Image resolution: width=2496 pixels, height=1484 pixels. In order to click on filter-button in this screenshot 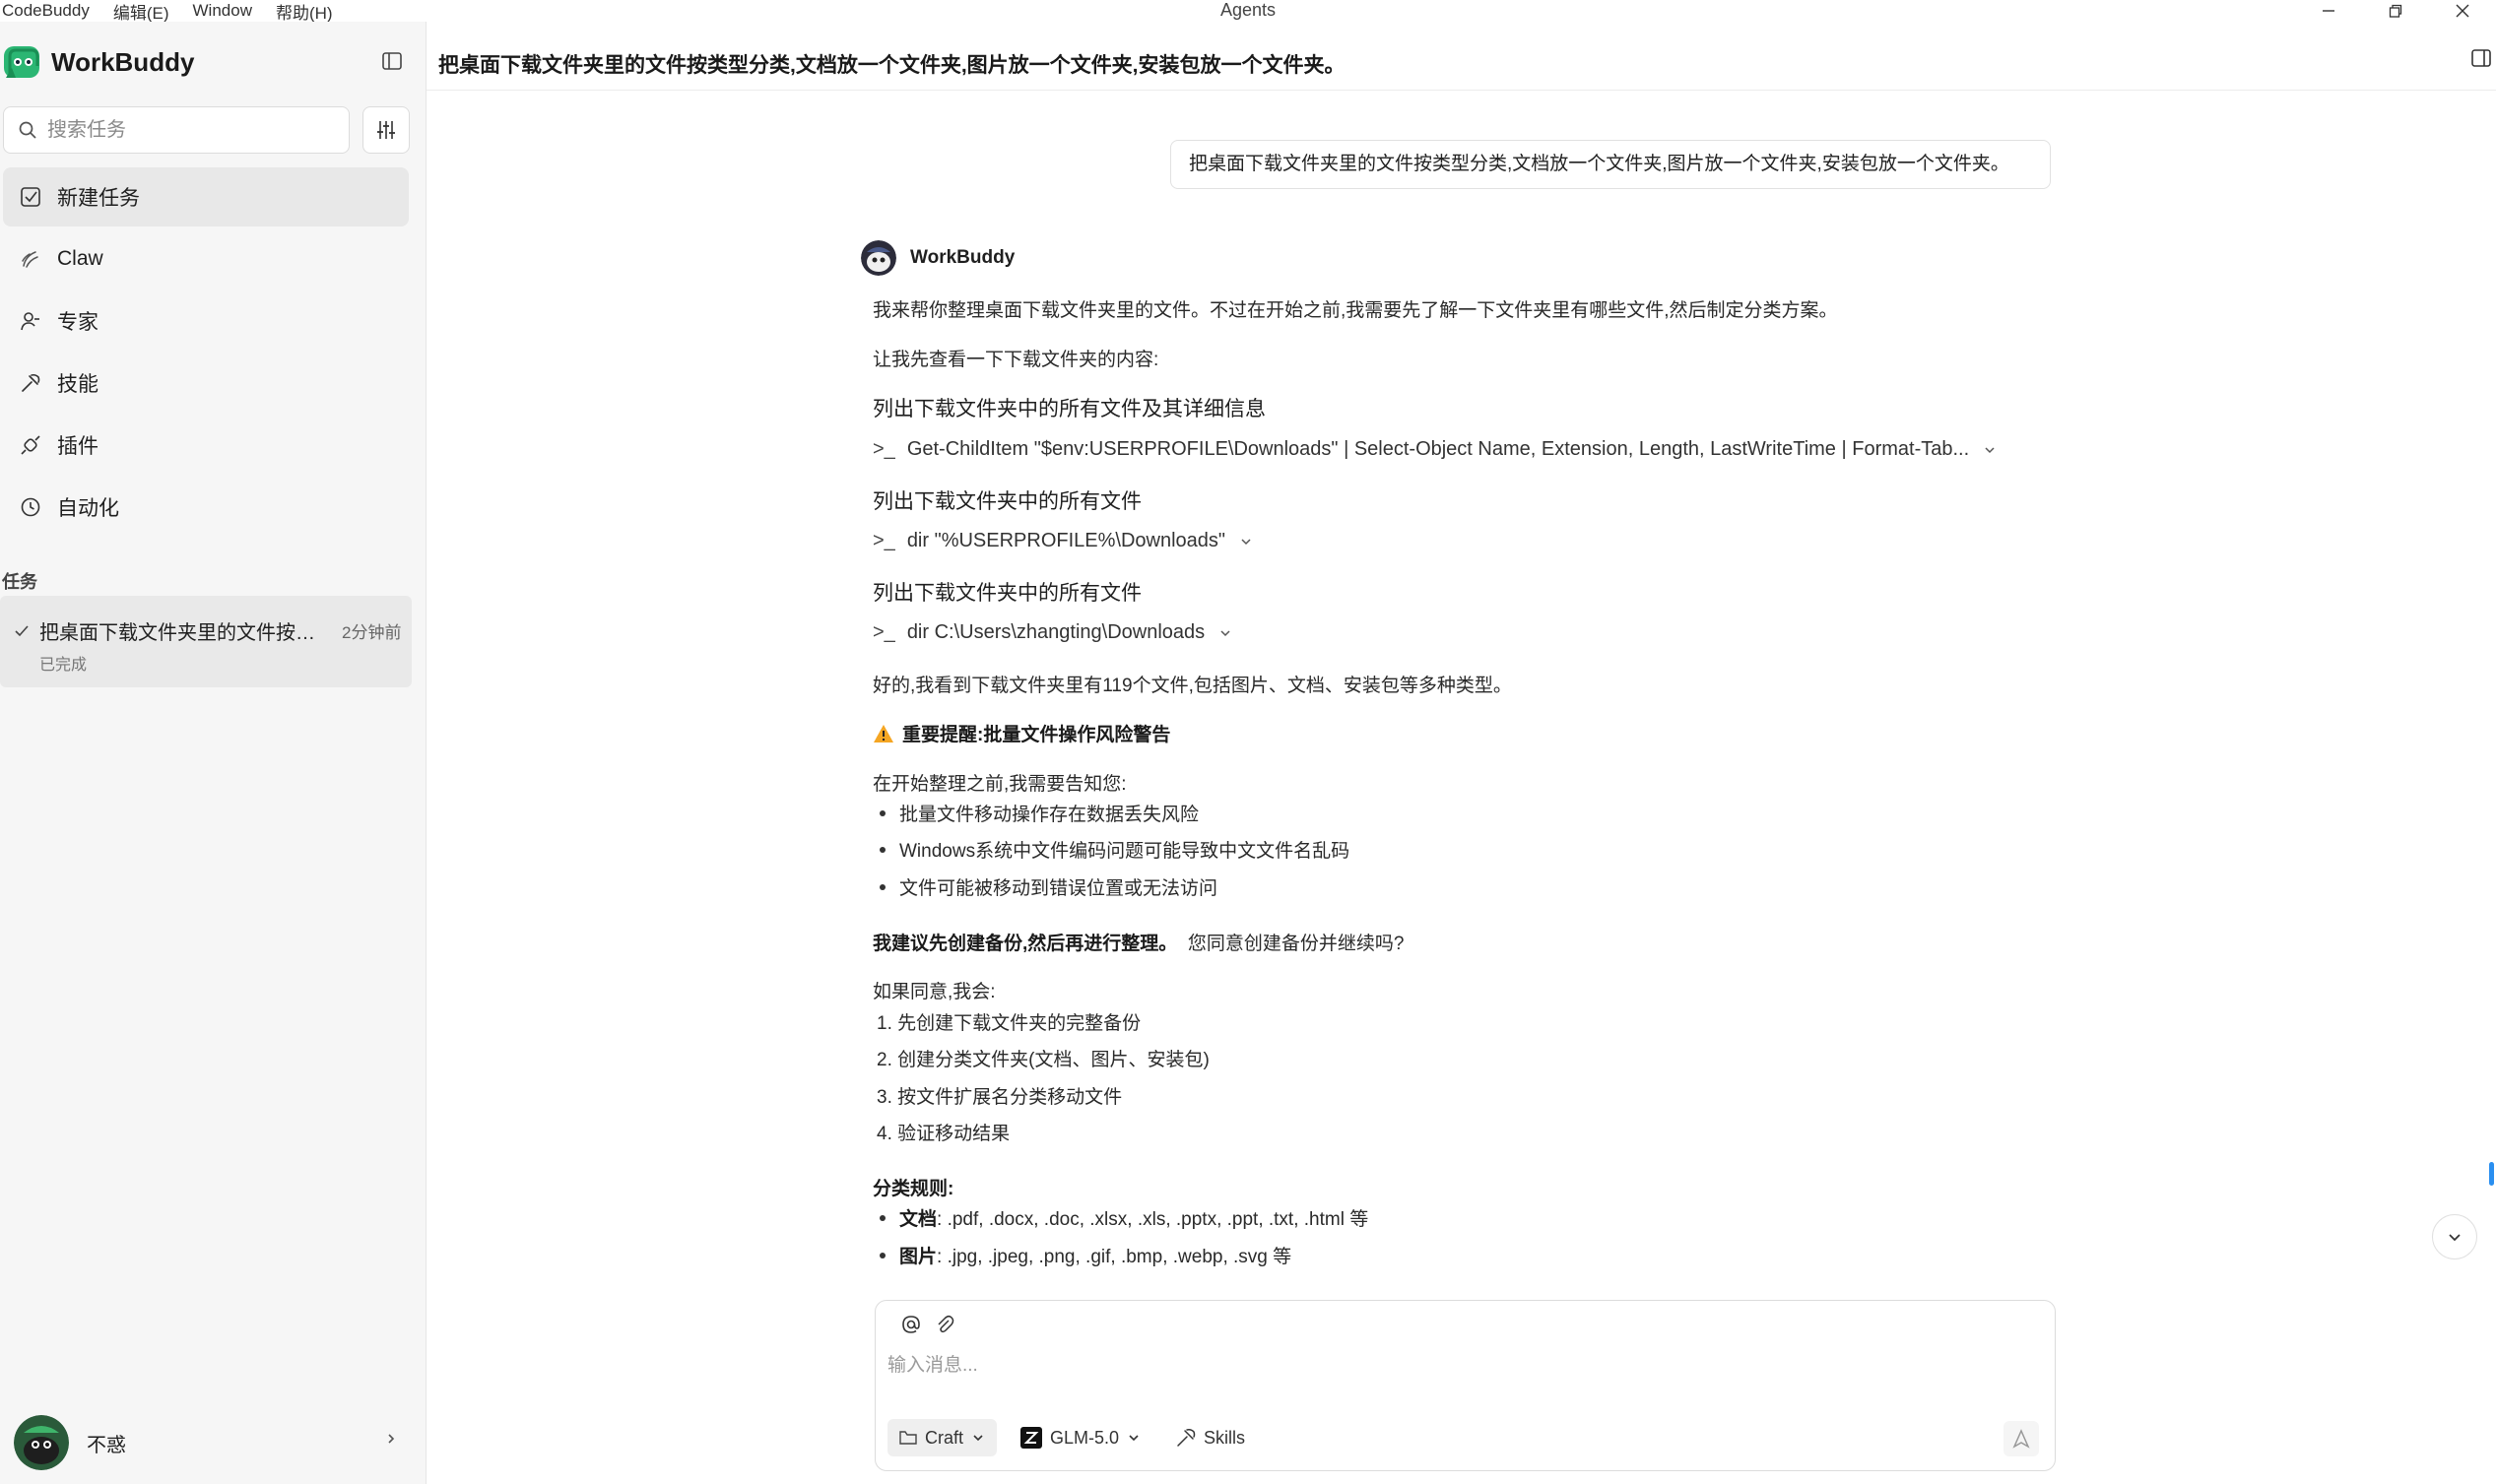, I will do `click(386, 130)`.